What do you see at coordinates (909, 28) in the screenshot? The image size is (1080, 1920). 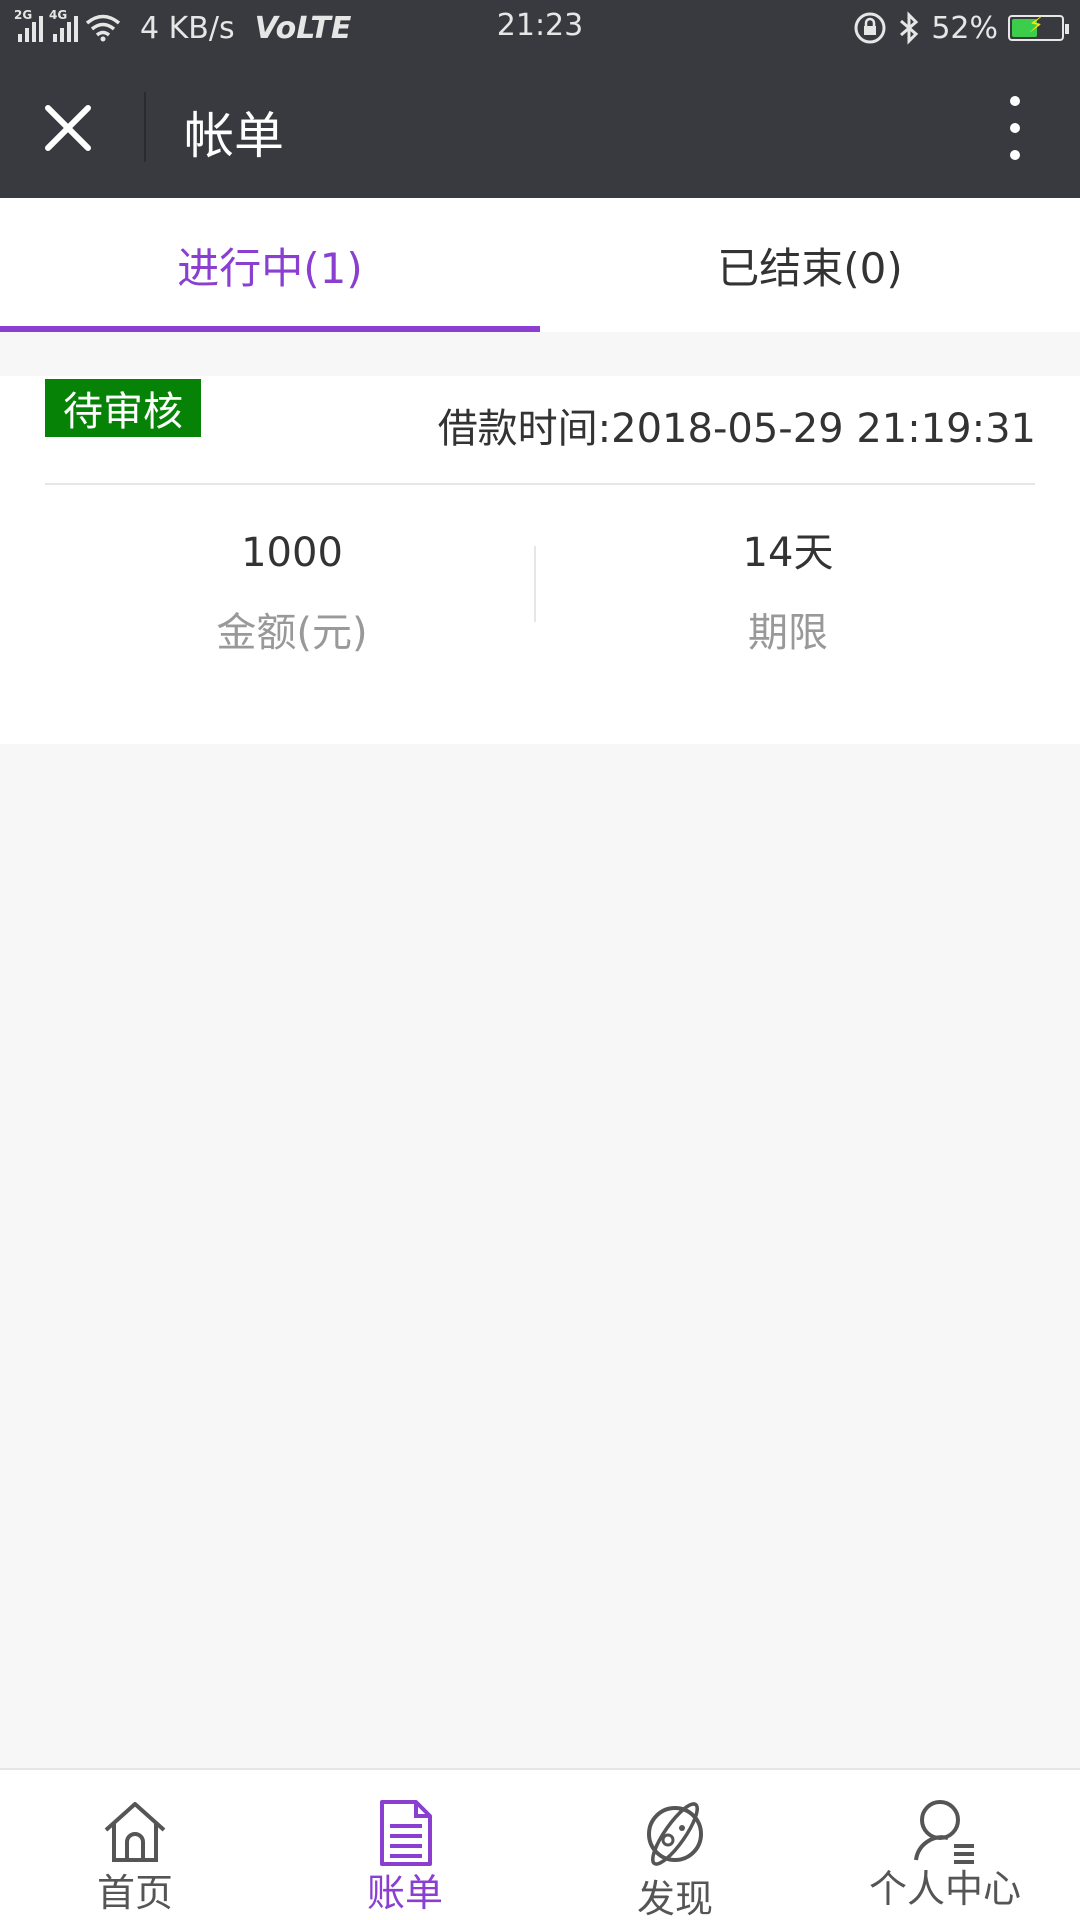 I see `bluetooth-icon` at bounding box center [909, 28].